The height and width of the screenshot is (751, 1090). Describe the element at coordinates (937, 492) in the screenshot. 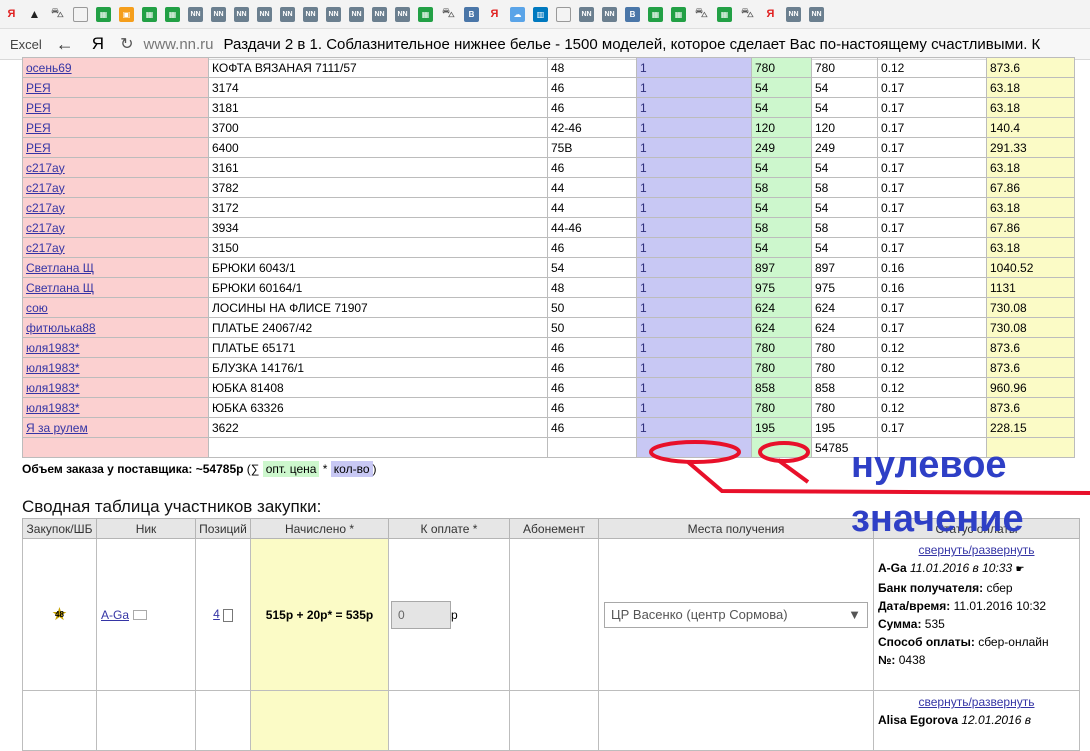

I see `annotation-label: нулевое значение` at that location.